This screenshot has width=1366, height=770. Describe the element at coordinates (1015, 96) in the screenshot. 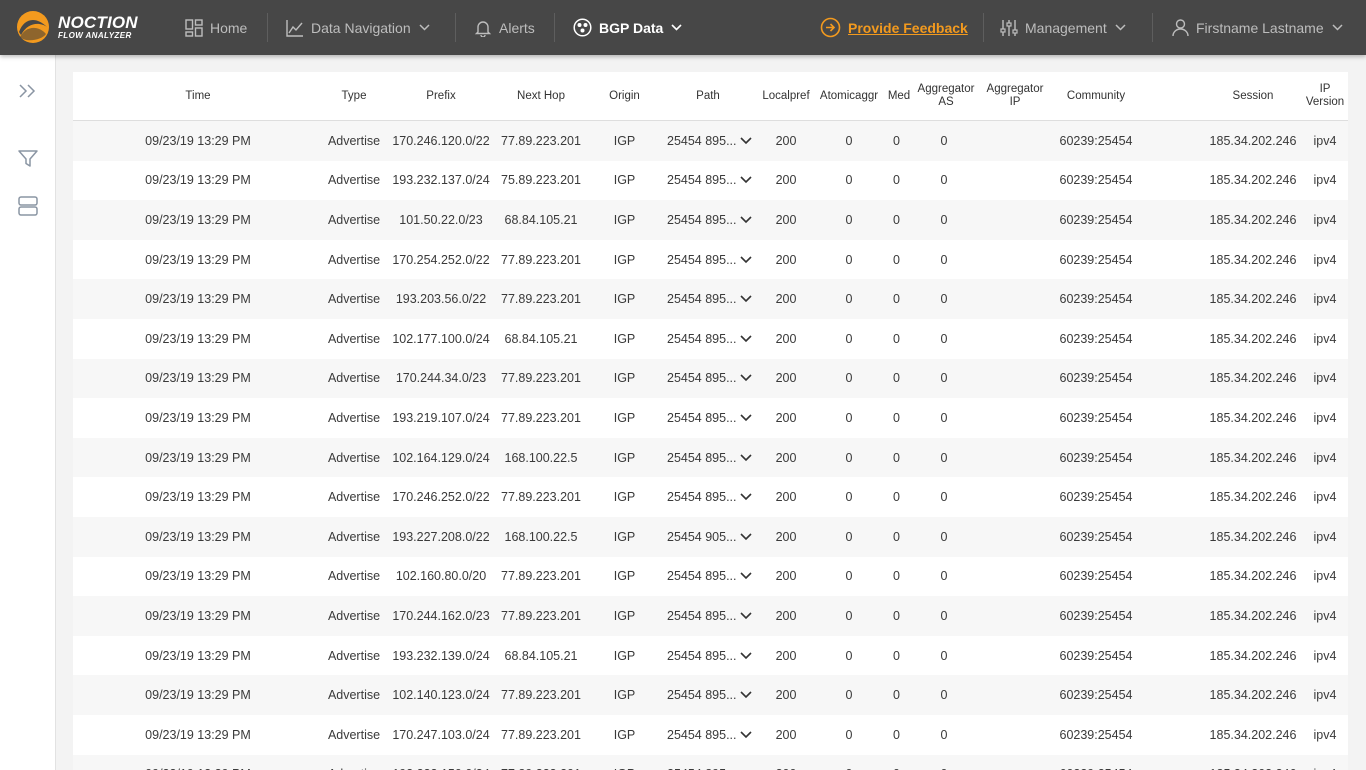

I see `header-aggregator-ip: Aggregator IP` at that location.